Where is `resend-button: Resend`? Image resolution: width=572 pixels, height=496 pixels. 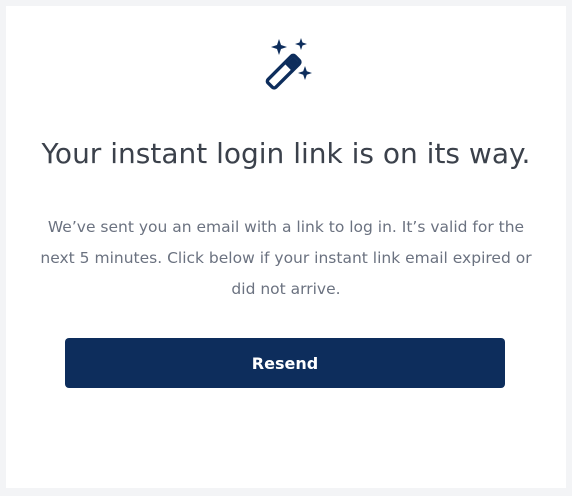
resend-button: Resend is located at coordinates (285, 363).